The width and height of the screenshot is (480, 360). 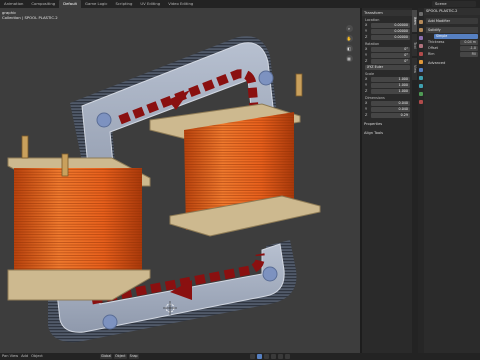 What do you see at coordinates (469, 42) in the screenshot?
I see `setting-value-field: 0.04 m` at bounding box center [469, 42].